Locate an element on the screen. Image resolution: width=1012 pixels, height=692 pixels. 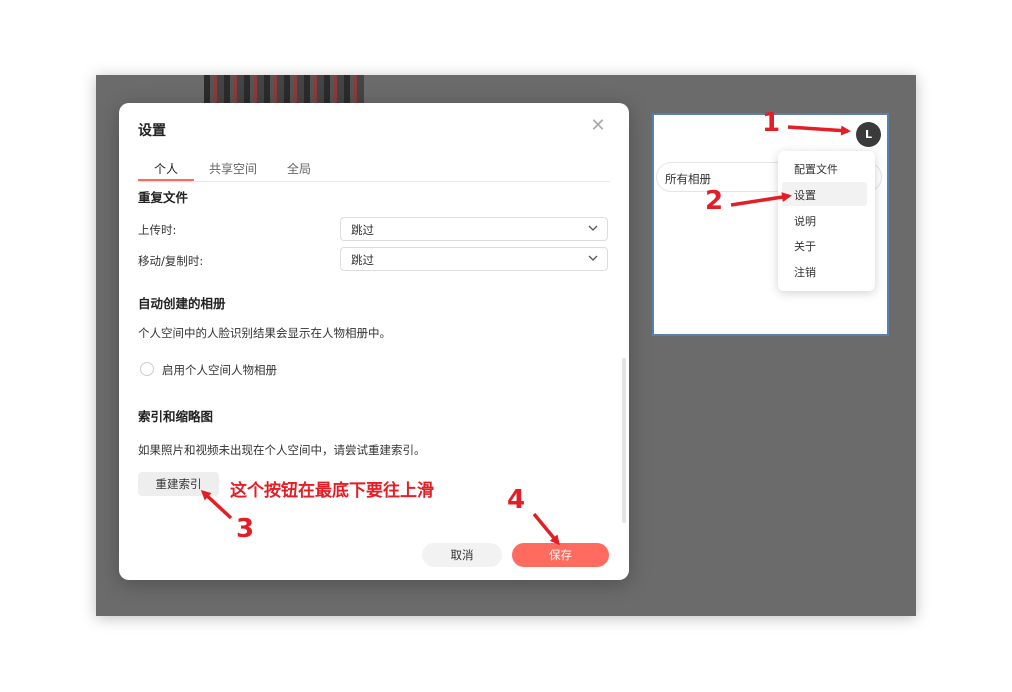
arrow-to-rebuild-button is located at coordinates (216, 504).